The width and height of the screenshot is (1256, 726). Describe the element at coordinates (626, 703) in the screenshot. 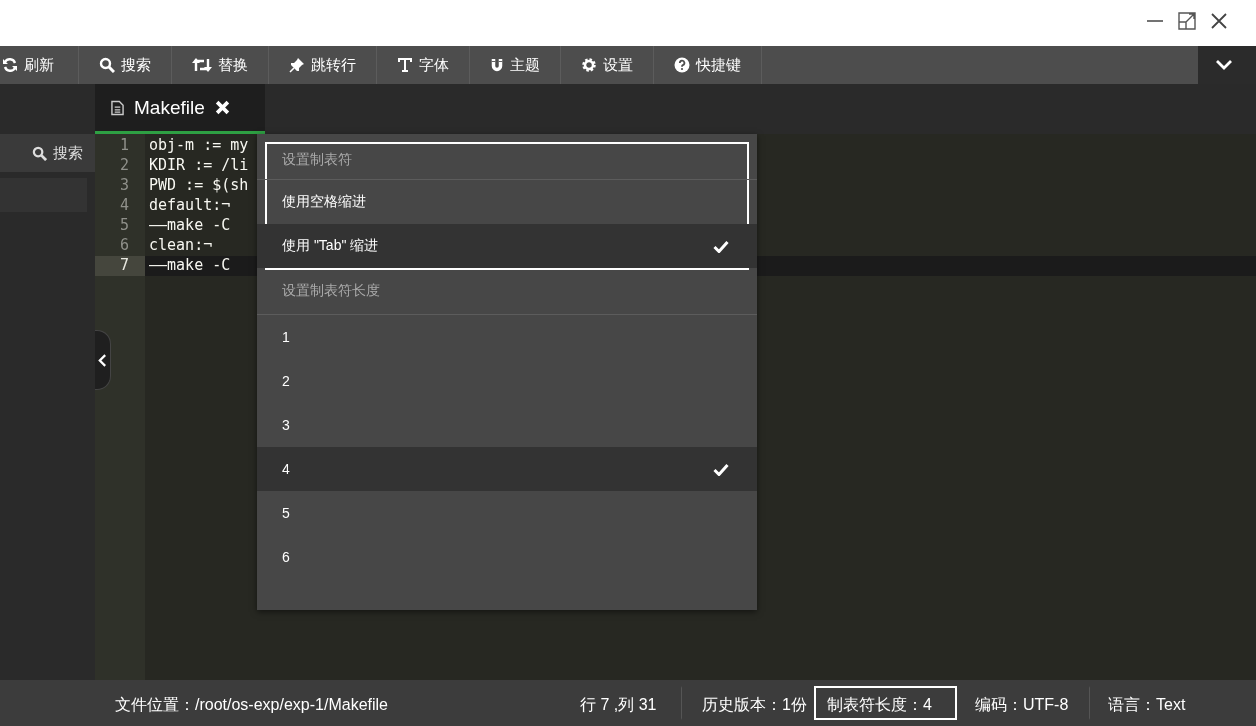

I see `status-item: 行 7 ,列 31` at that location.